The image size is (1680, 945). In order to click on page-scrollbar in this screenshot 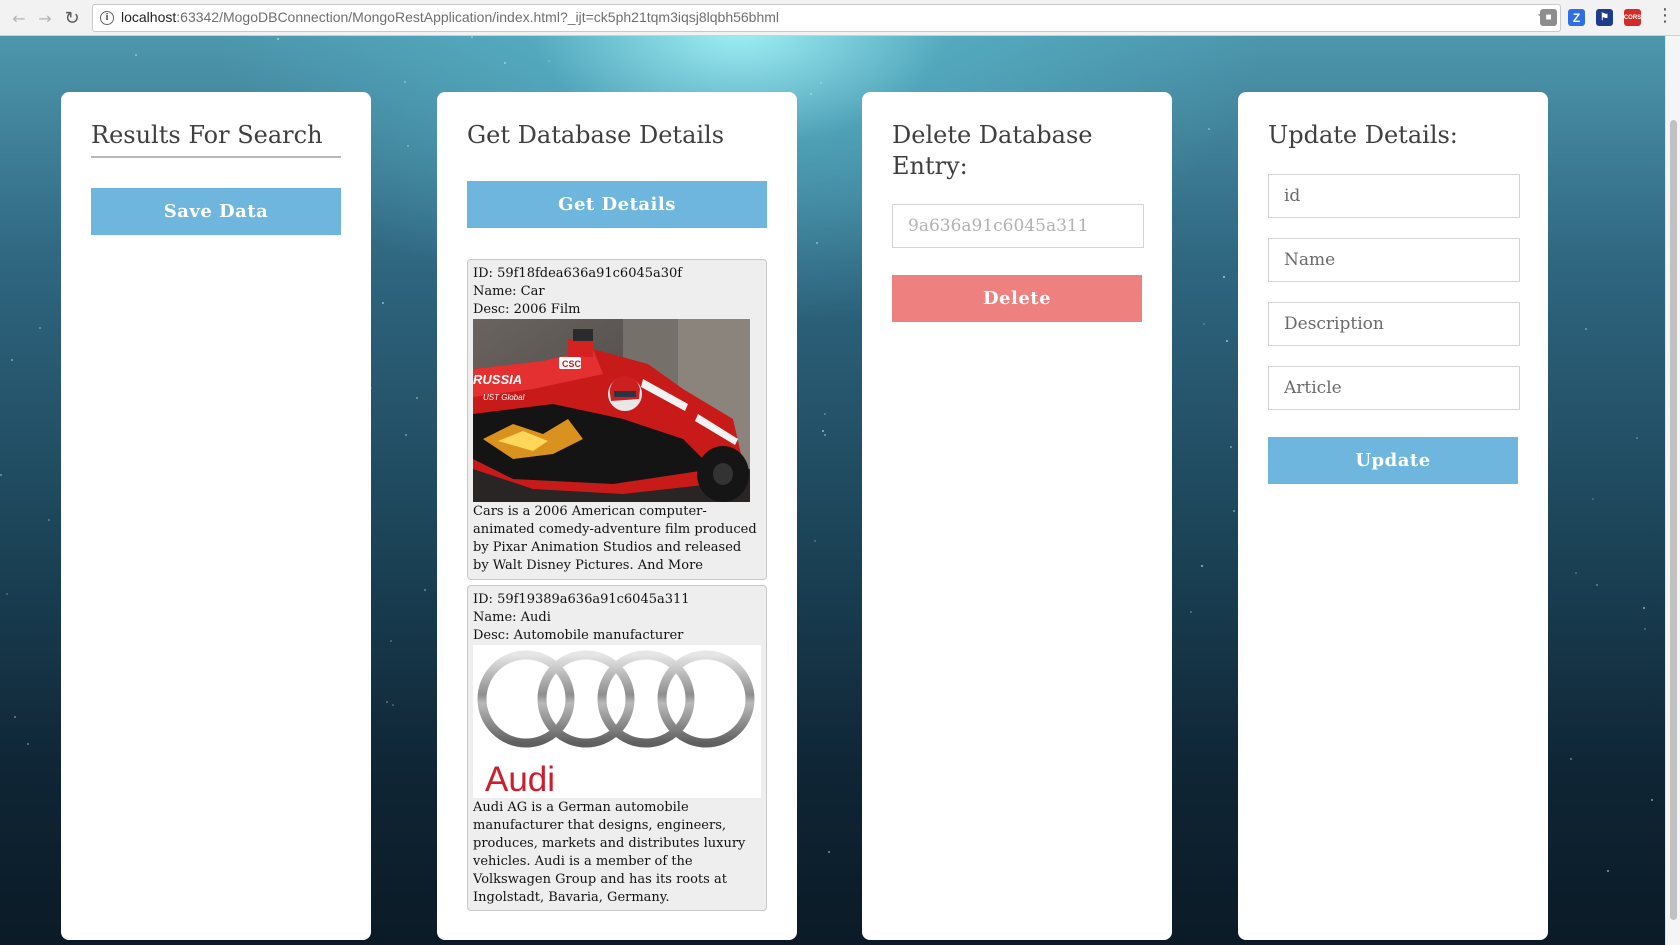, I will do `click(1672, 490)`.